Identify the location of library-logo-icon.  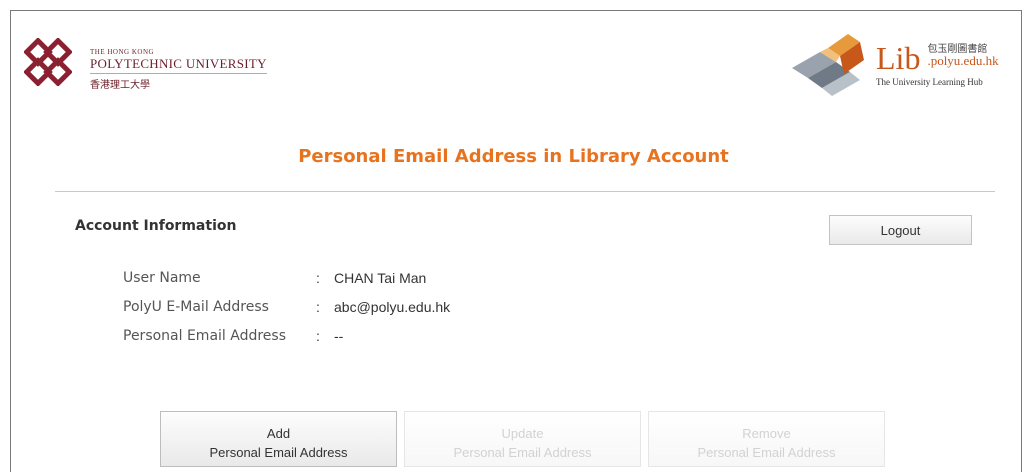
(828, 65).